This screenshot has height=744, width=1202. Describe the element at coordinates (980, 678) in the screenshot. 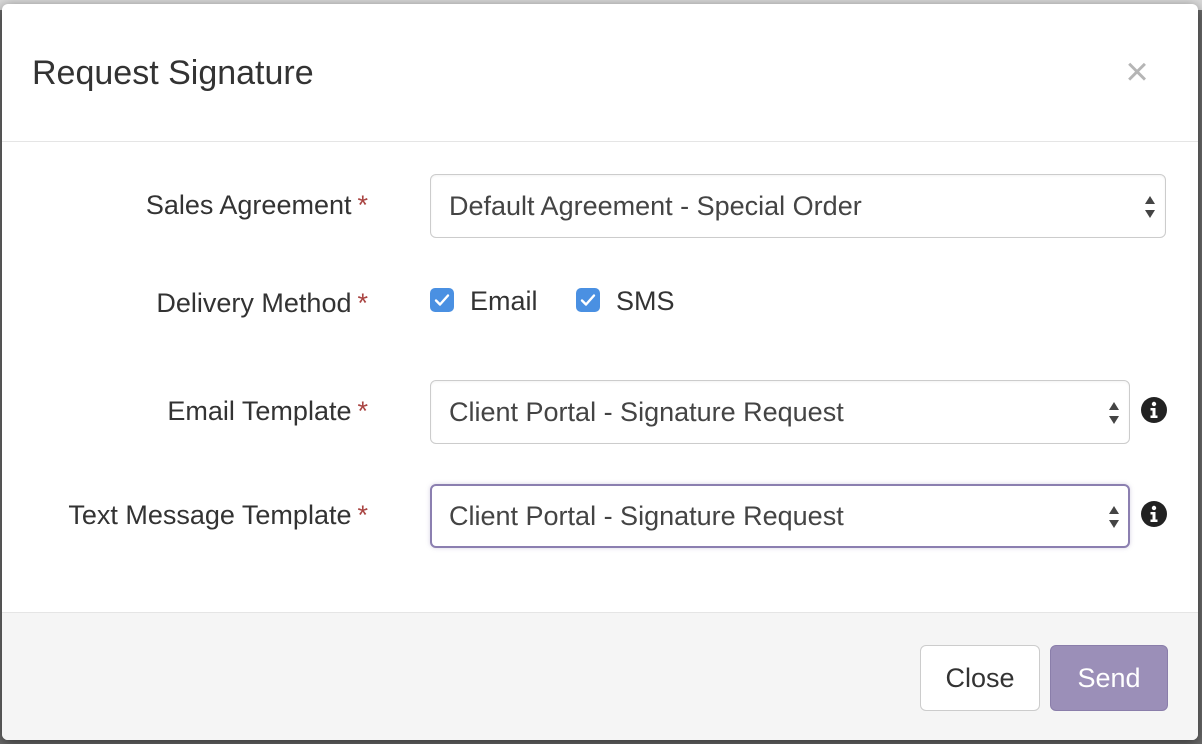

I see `close-button: Close` at that location.